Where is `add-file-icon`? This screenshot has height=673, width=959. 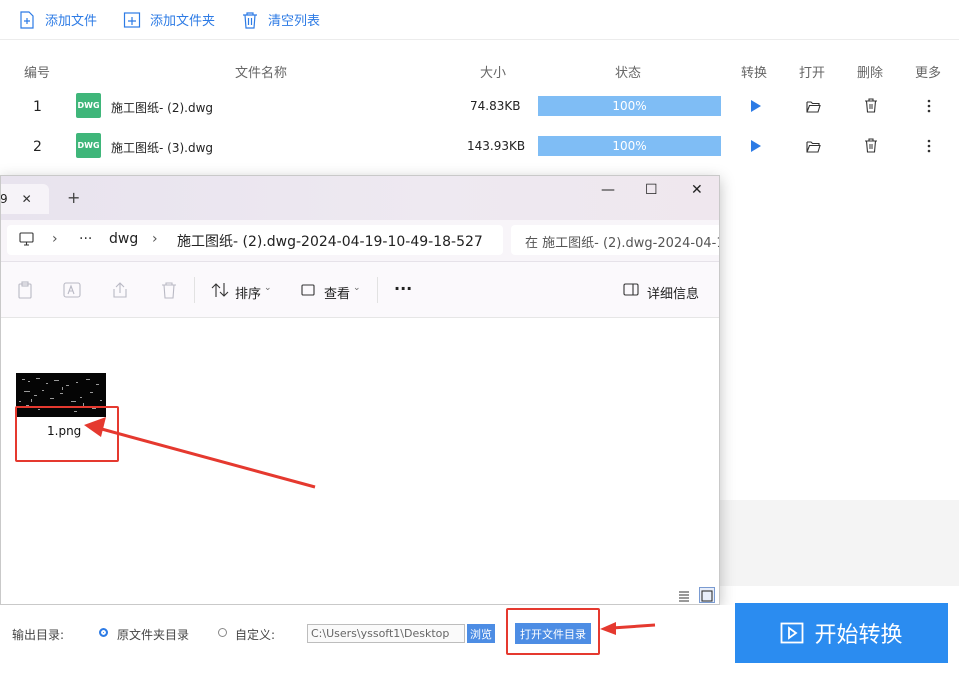
add-file-icon is located at coordinates (27, 19).